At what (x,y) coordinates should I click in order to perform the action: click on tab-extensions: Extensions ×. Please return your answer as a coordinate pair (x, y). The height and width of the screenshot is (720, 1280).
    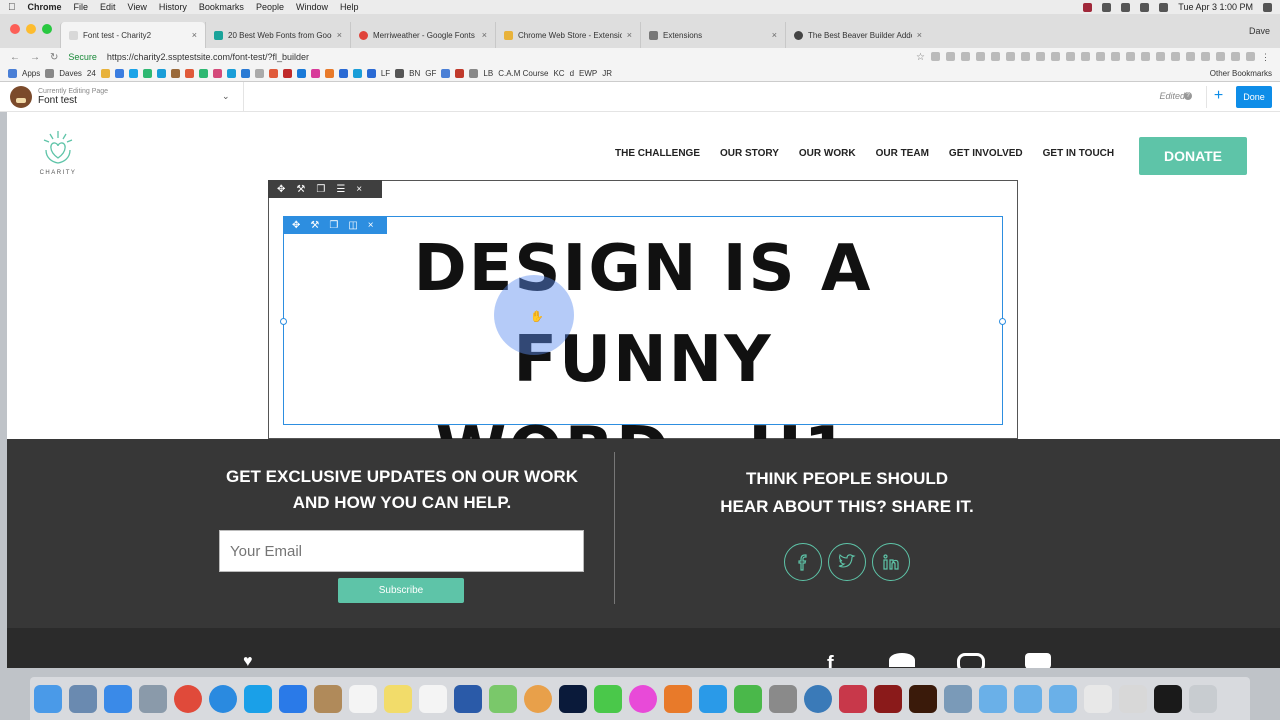
    Looking at the image, I should click on (712, 35).